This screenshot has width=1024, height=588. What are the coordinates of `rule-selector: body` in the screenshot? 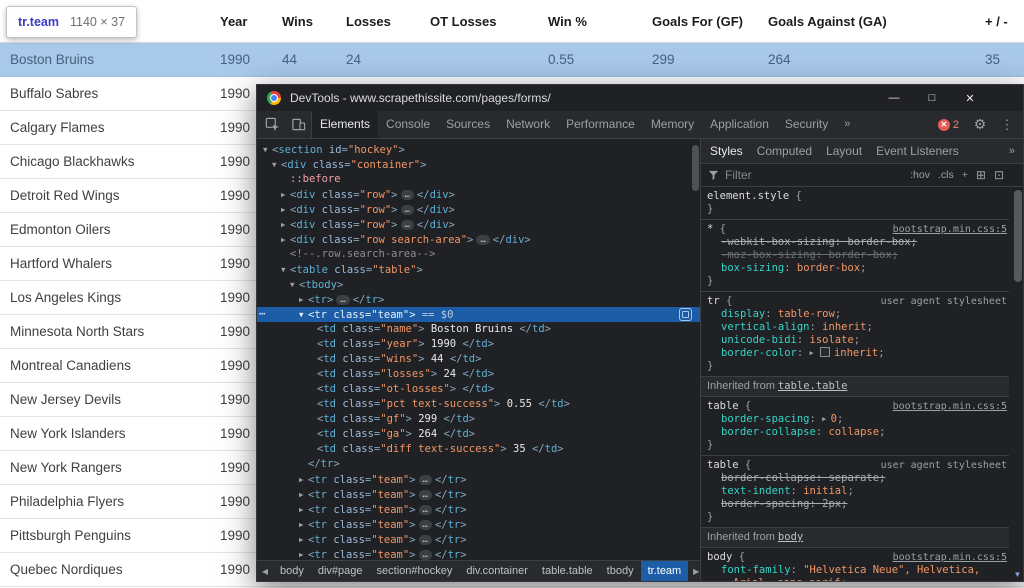 It's located at (719, 557).